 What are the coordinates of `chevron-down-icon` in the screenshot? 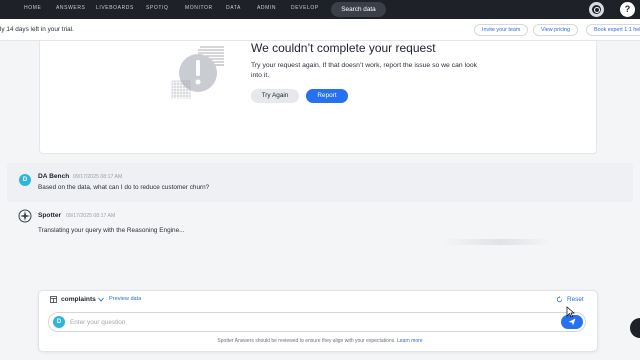 It's located at (101, 299).